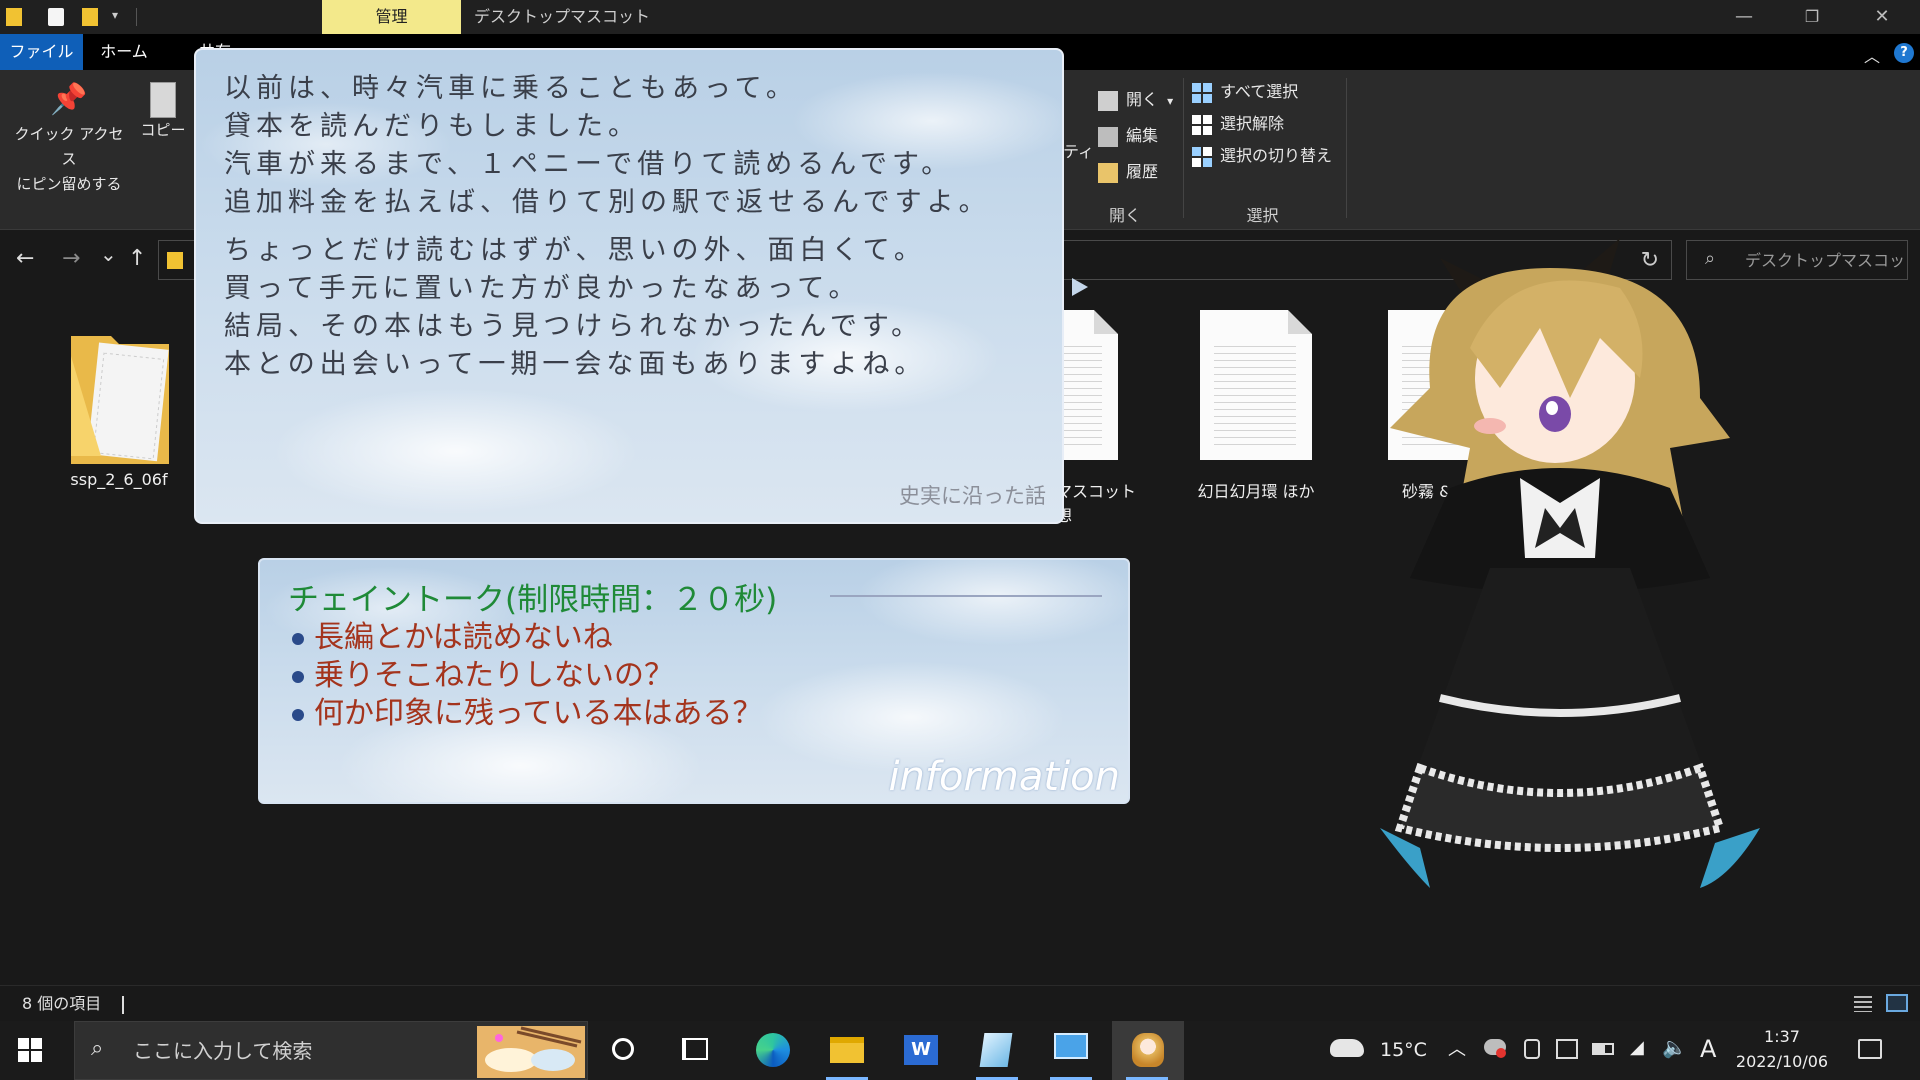  I want to click on help-icon: ?, so click(1904, 53).